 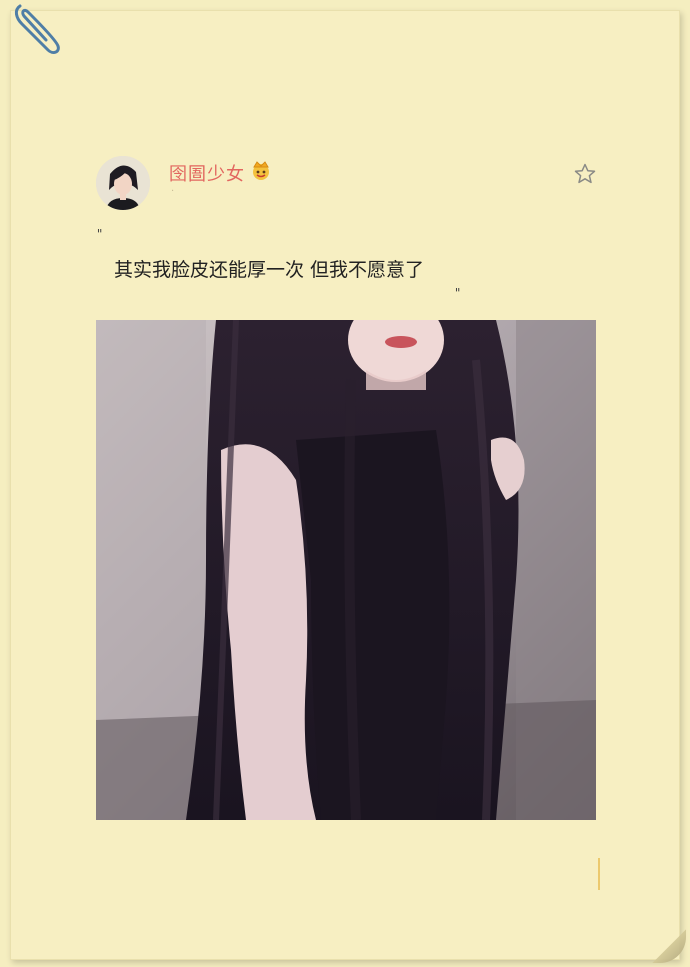 I want to click on avatar, so click(x=123, y=183).